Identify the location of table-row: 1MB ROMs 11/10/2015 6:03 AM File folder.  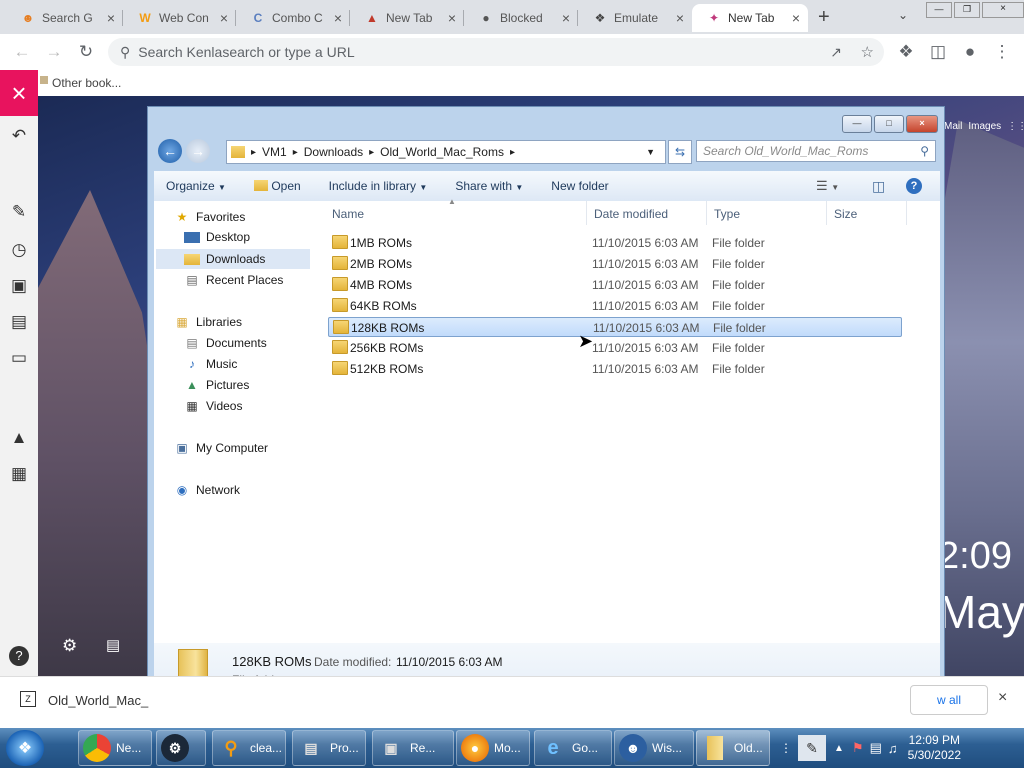
(615, 243).